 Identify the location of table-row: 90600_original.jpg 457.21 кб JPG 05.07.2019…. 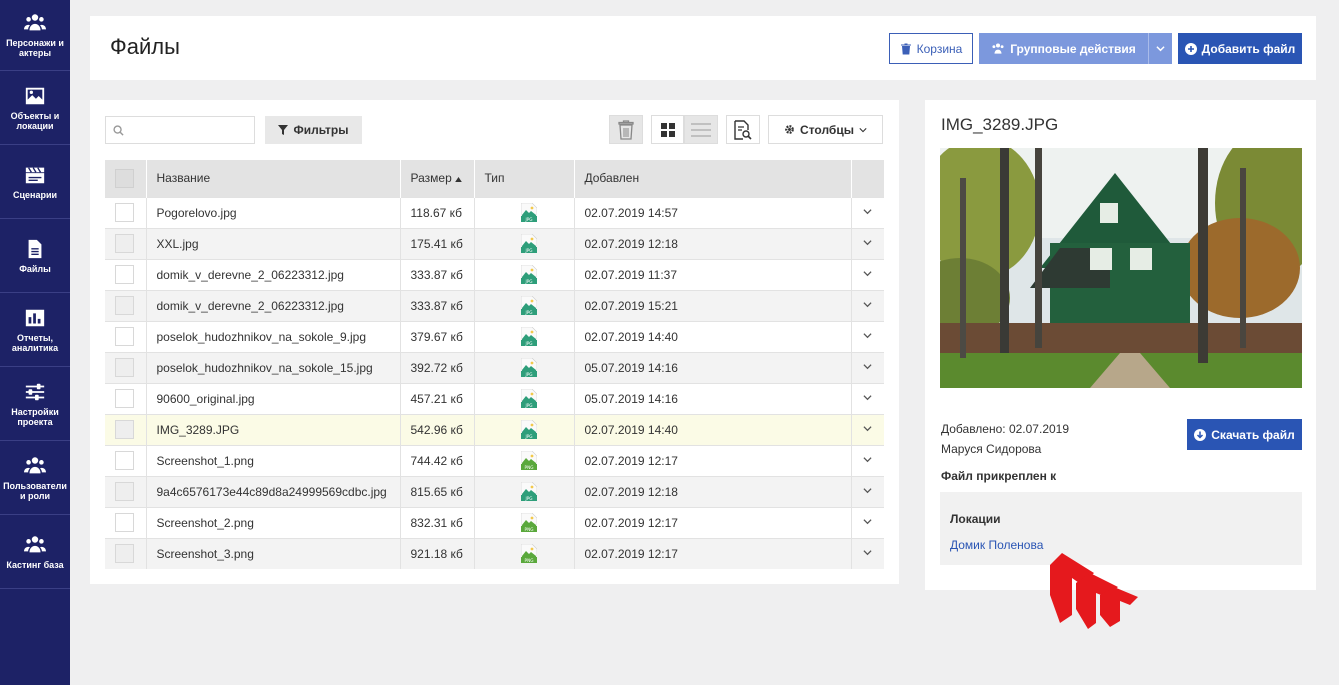
(494, 398).